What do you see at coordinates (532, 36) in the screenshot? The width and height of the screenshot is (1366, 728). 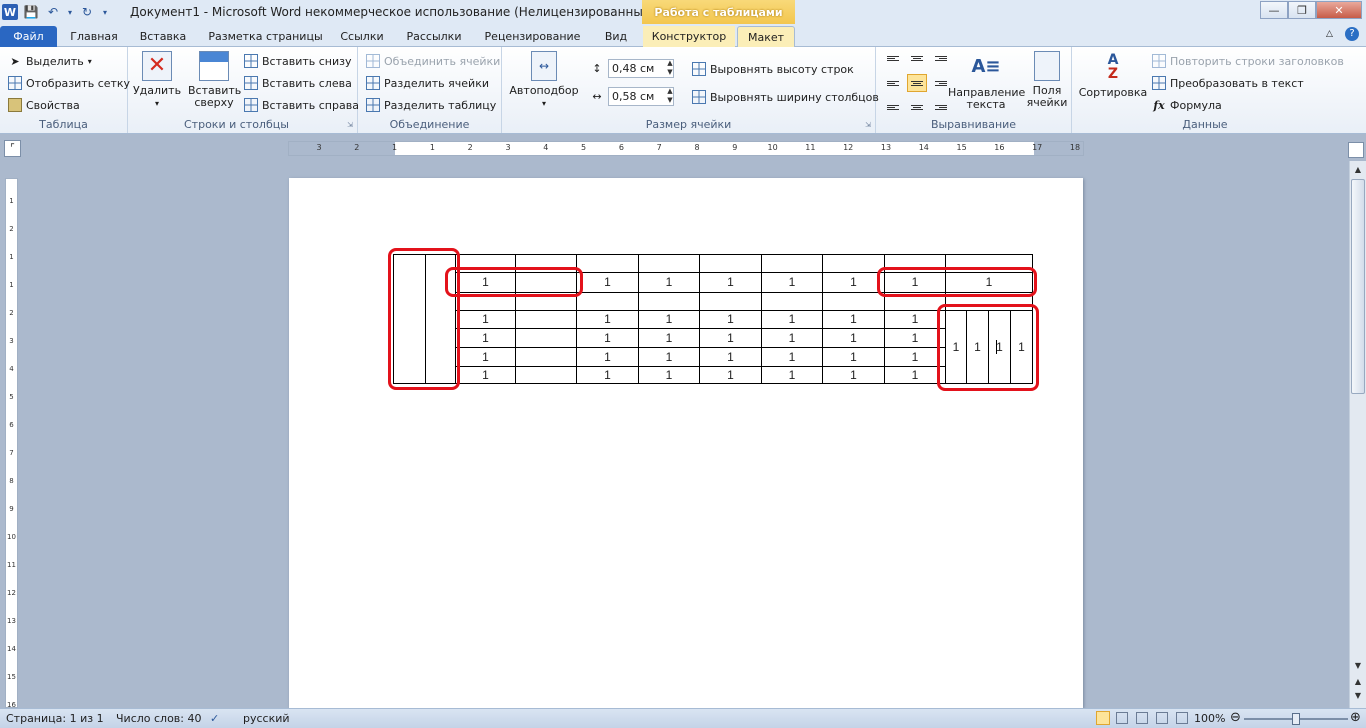 I see `tab-review: Рецензирование` at bounding box center [532, 36].